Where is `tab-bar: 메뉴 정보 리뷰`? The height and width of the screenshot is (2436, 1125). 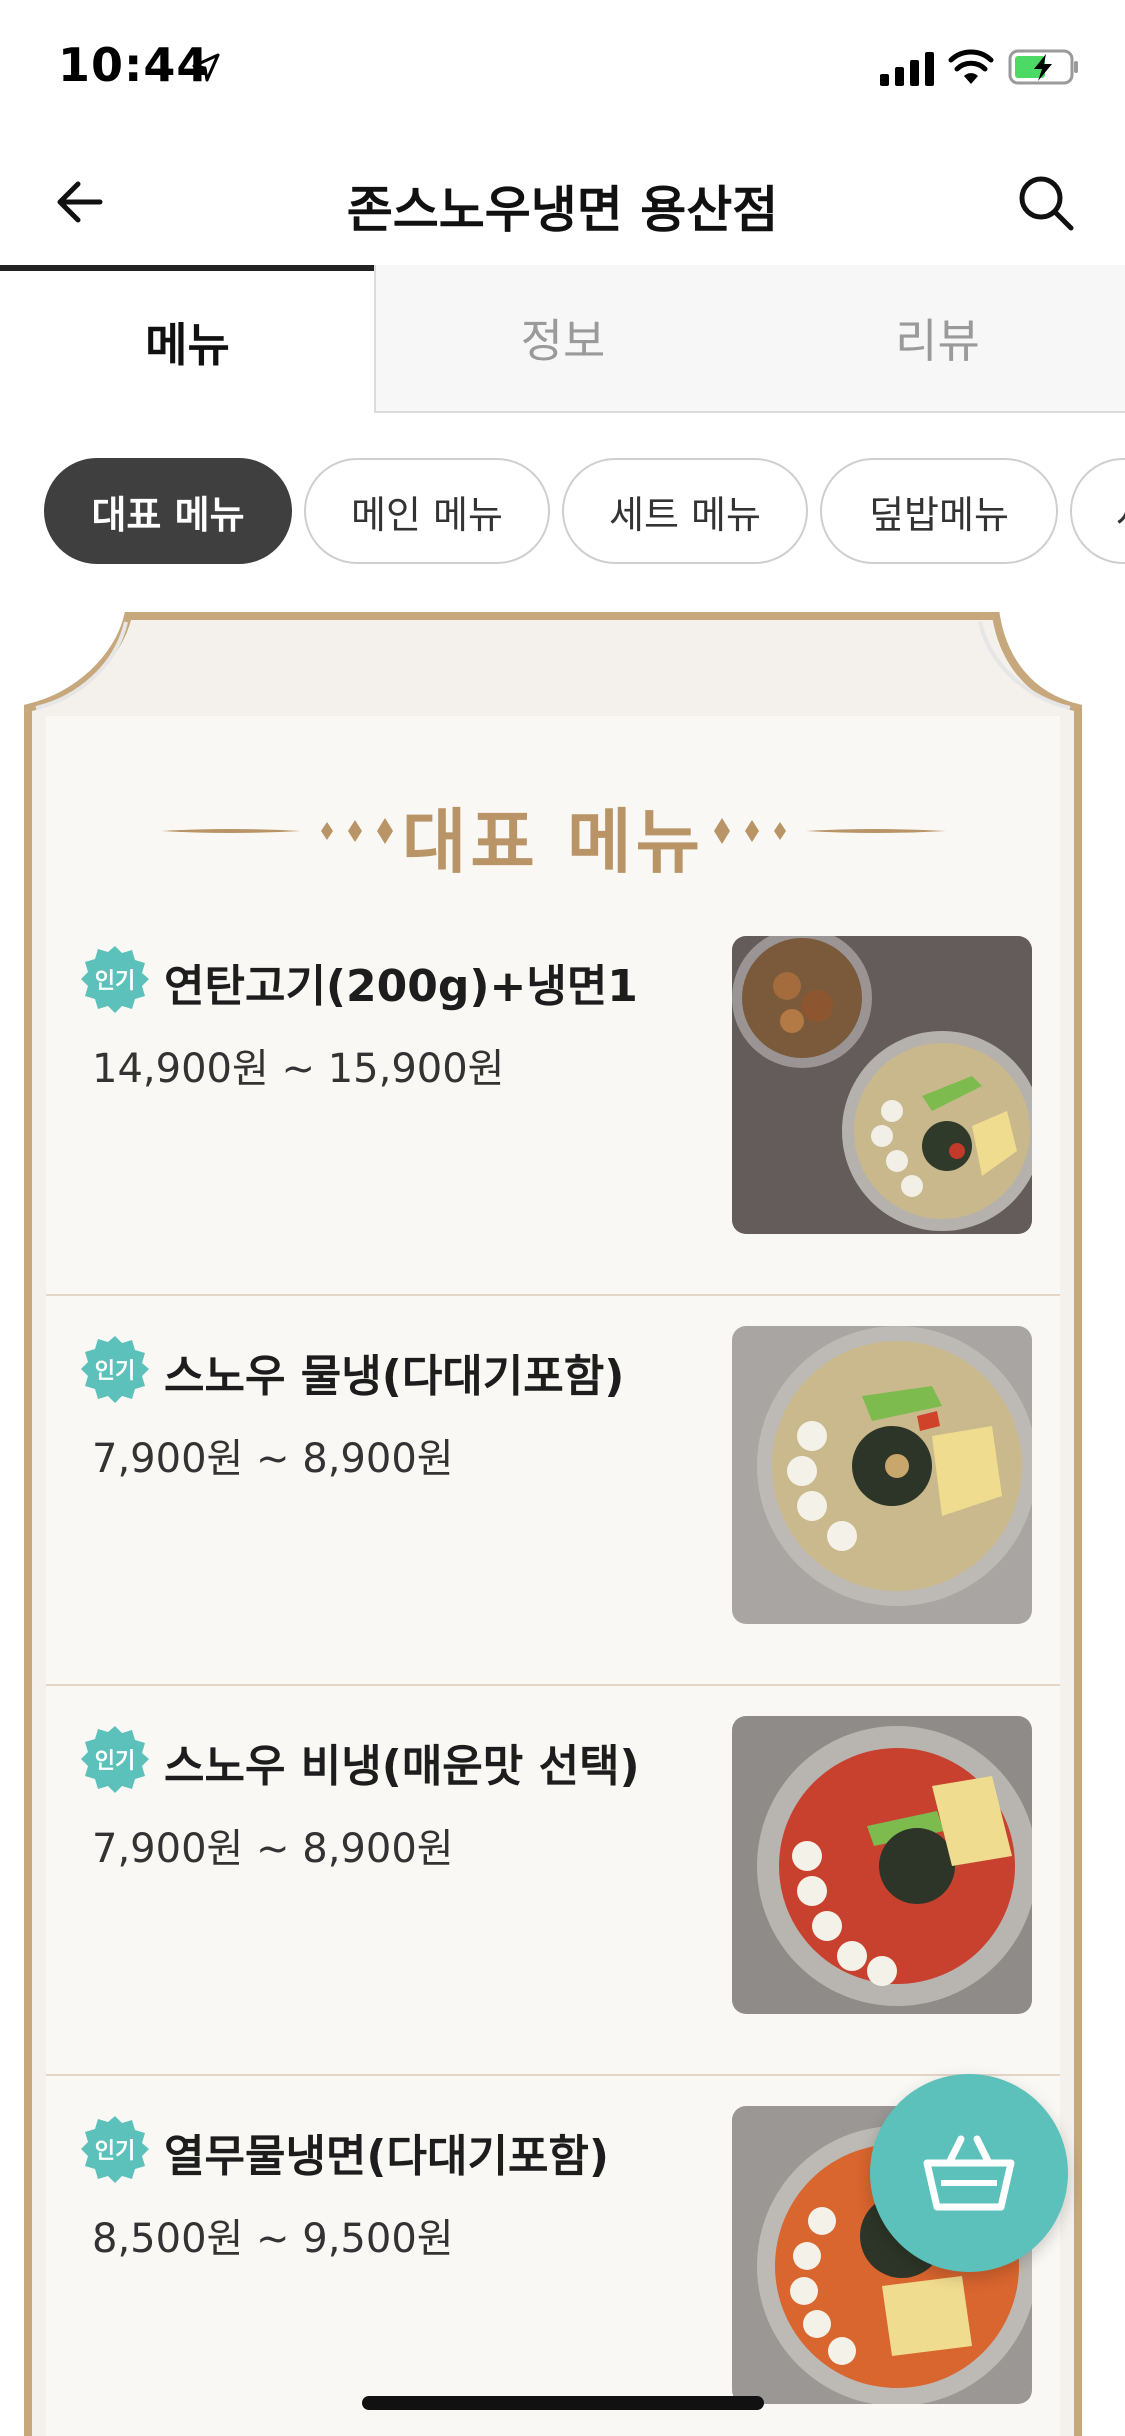
tab-bar: 메뉴 정보 리뷰 is located at coordinates (562, 339).